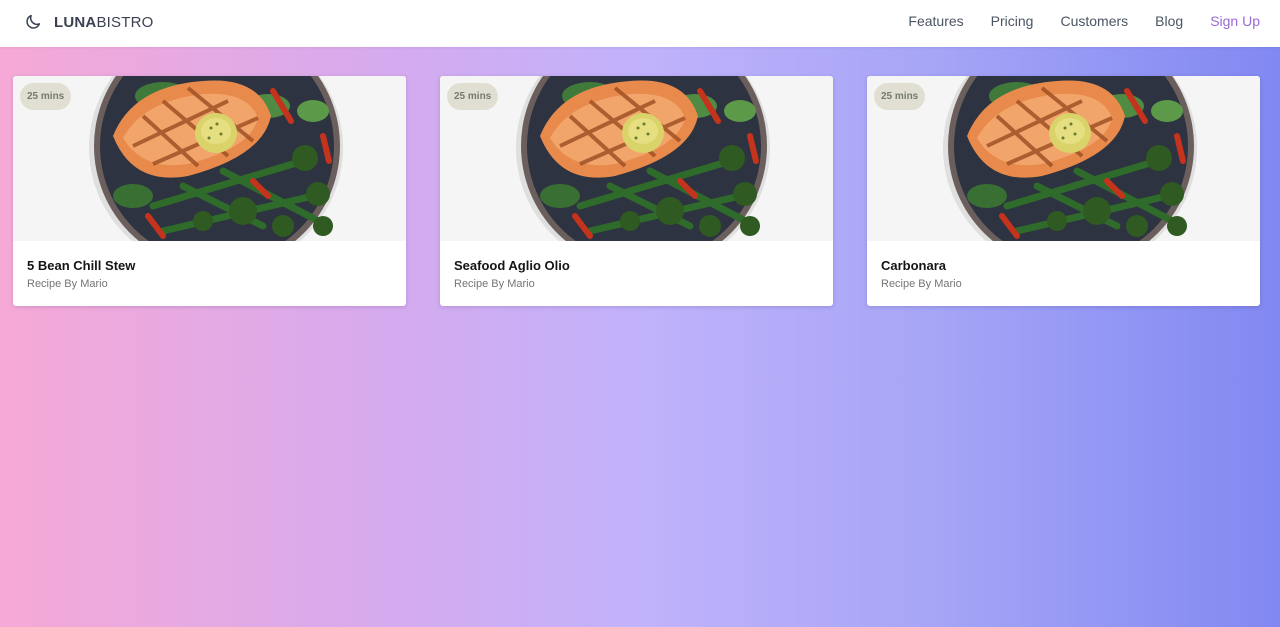 This screenshot has height=627, width=1280. What do you see at coordinates (33, 21) in the screenshot?
I see `moon-icon` at bounding box center [33, 21].